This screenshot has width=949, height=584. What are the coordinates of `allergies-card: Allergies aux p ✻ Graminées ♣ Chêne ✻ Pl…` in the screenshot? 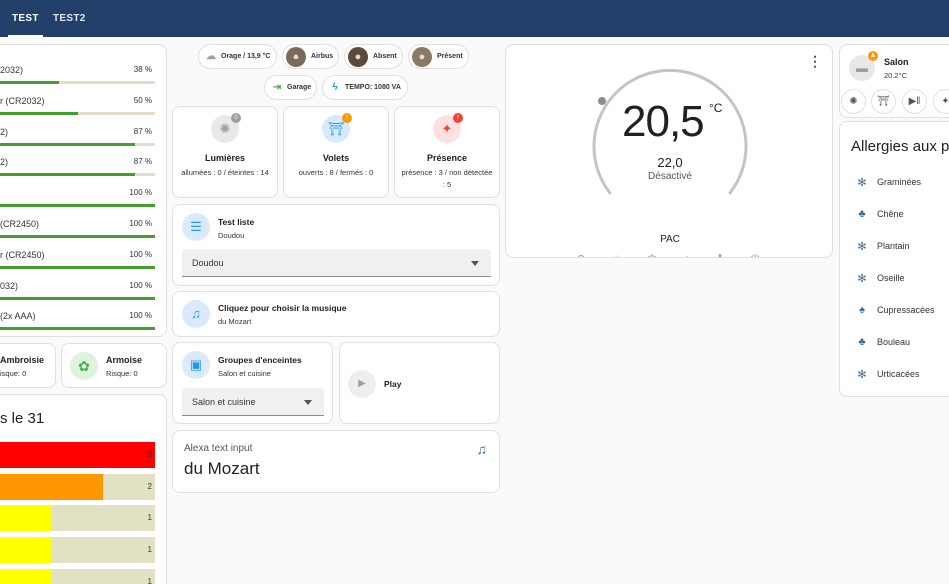 It's located at (894, 259).